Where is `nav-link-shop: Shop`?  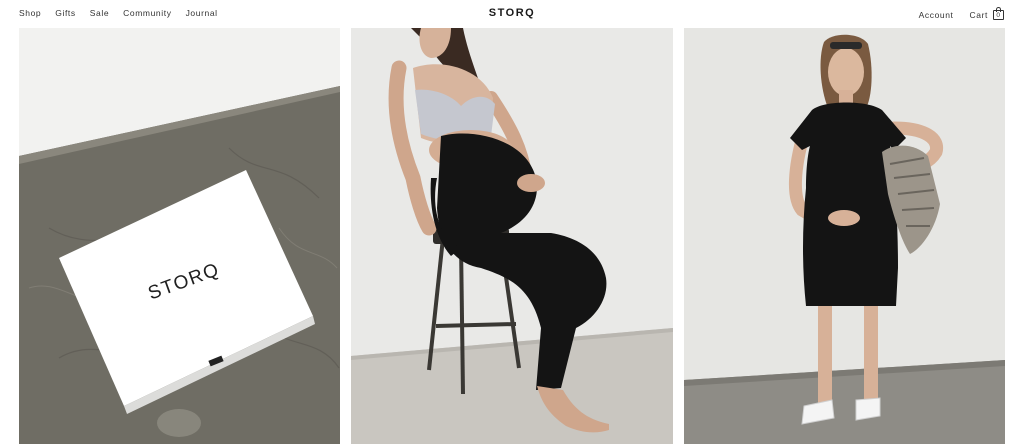 nav-link-shop: Shop is located at coordinates (30, 13).